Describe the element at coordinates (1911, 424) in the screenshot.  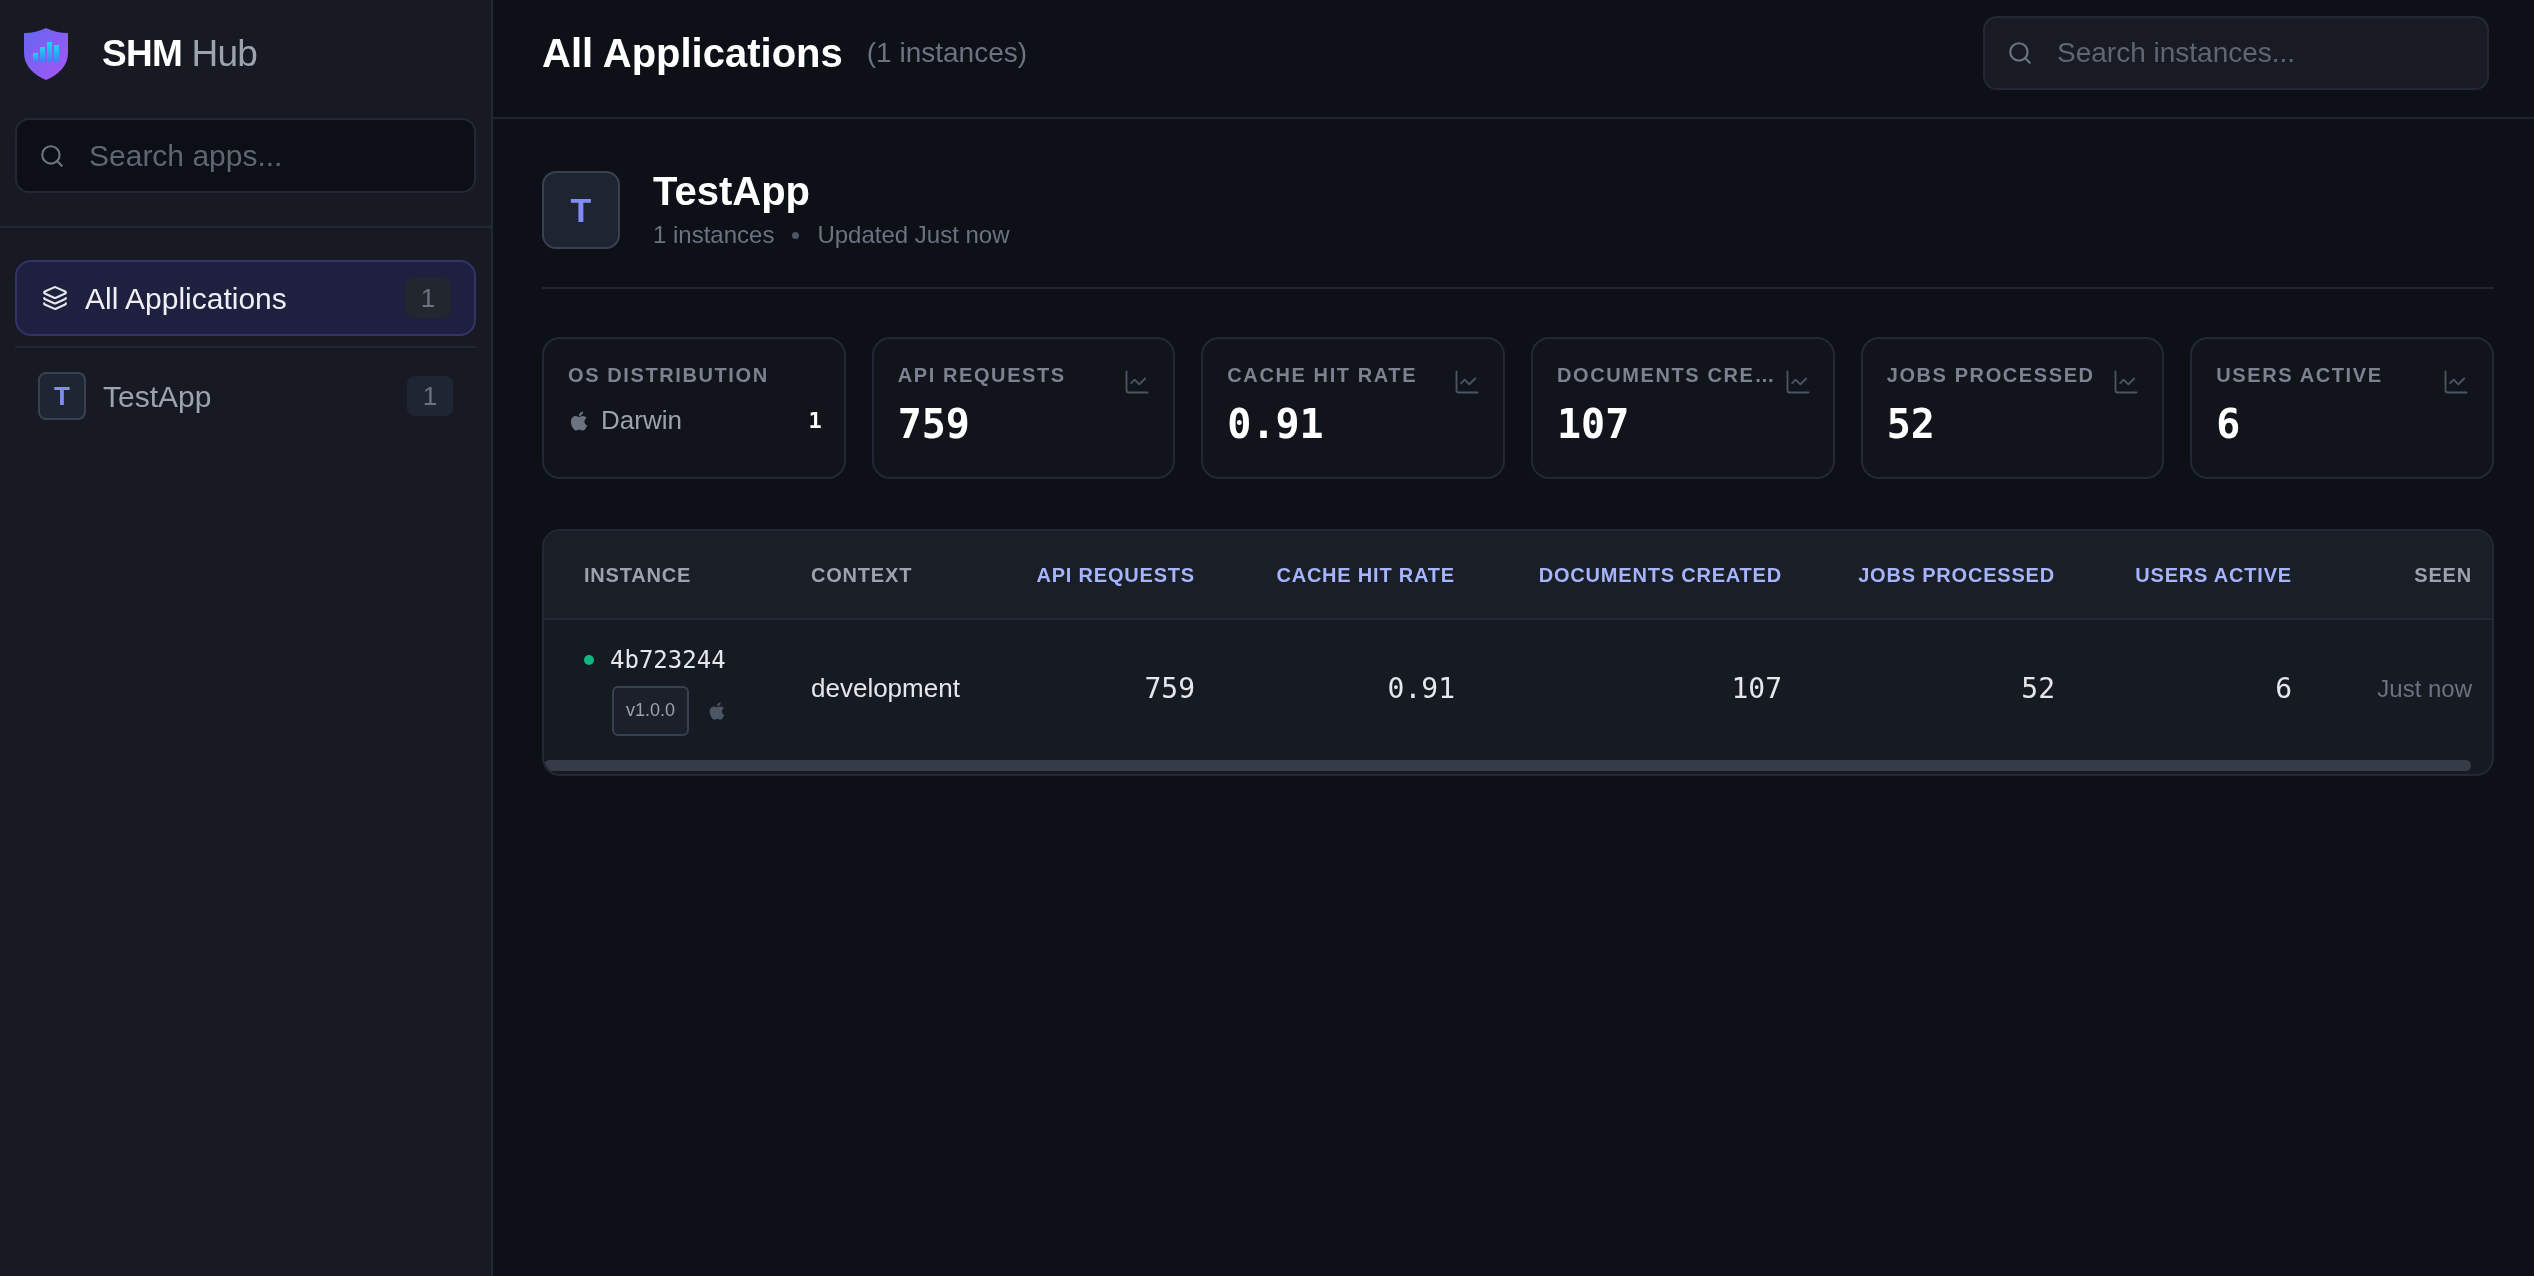
I see `stat-value: 52` at that location.